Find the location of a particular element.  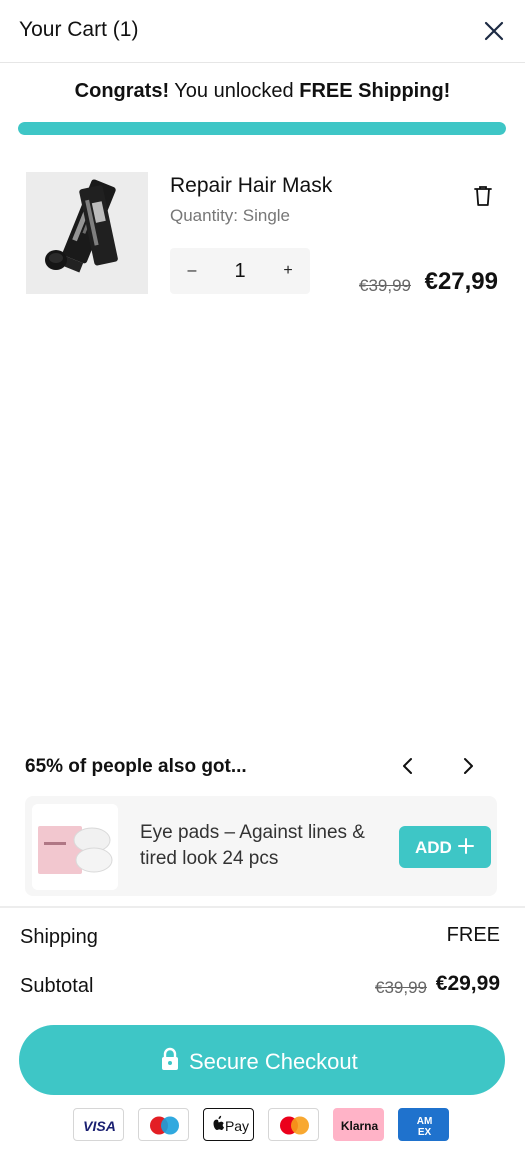

product-name: Repair Hair Mask is located at coordinates (251, 186).